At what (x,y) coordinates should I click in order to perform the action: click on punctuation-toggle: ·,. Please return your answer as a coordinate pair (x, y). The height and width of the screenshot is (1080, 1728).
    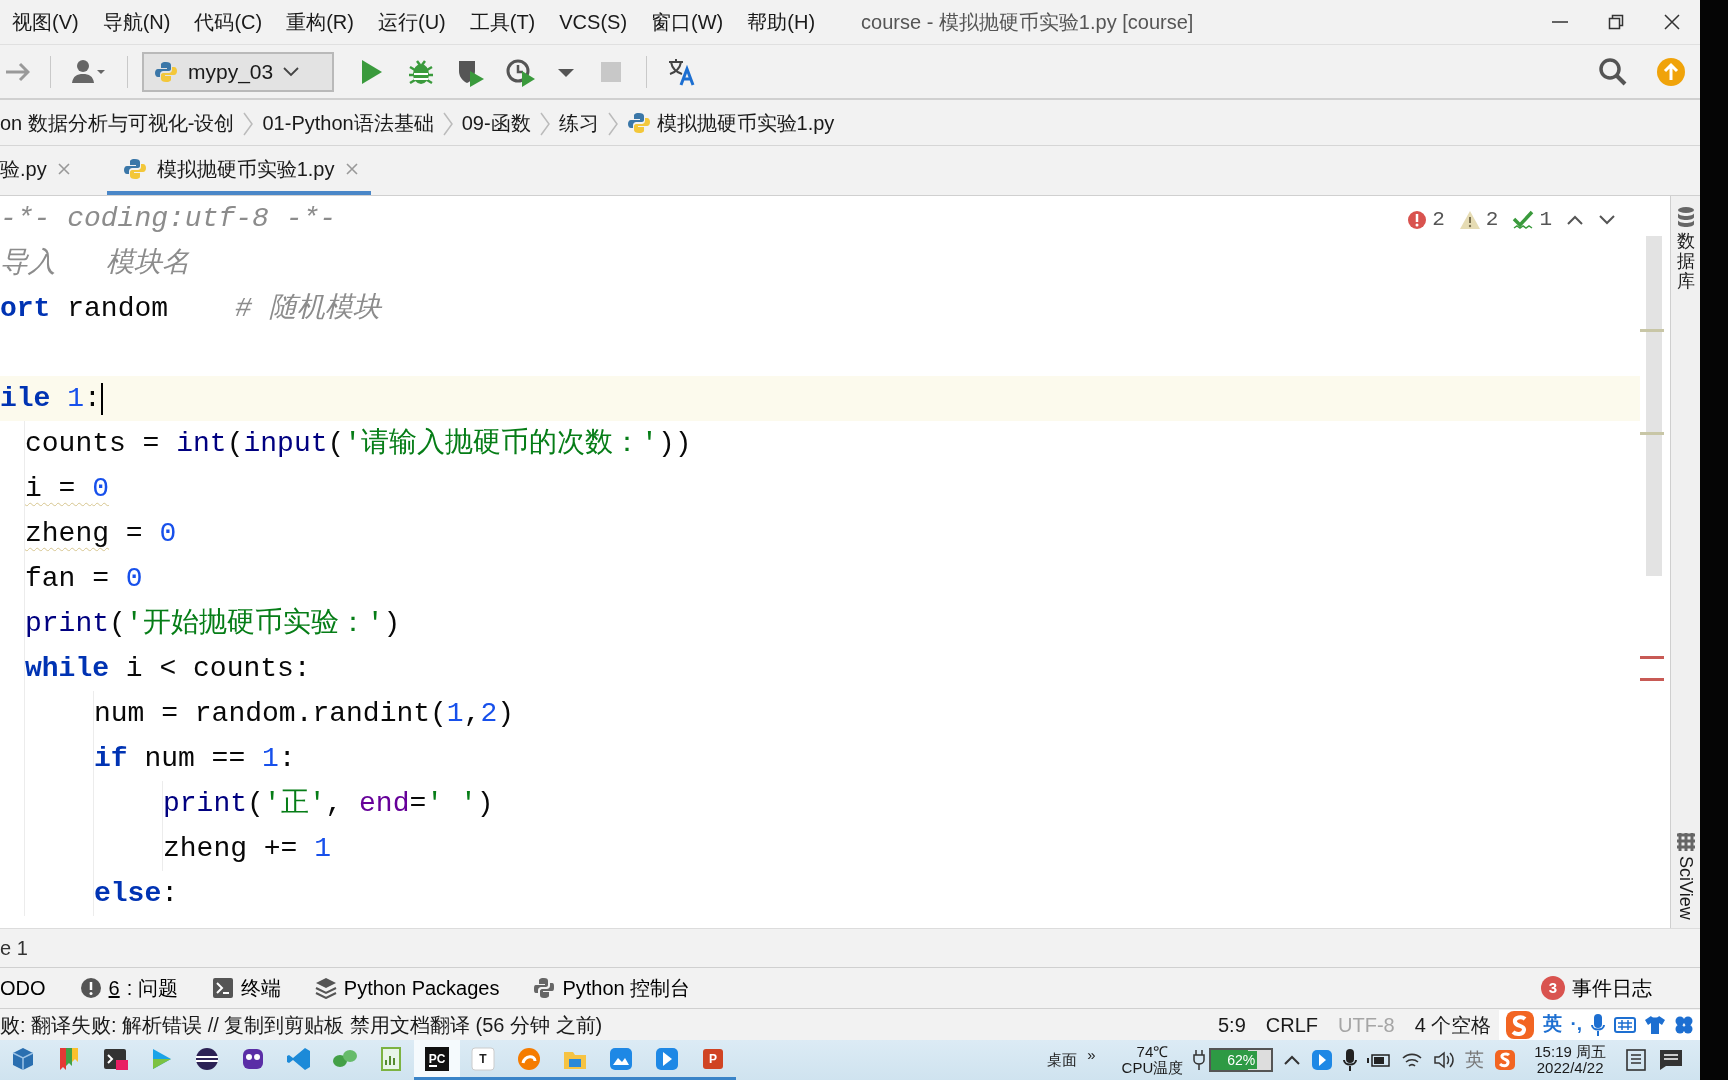
    Looking at the image, I should click on (1576, 1024).